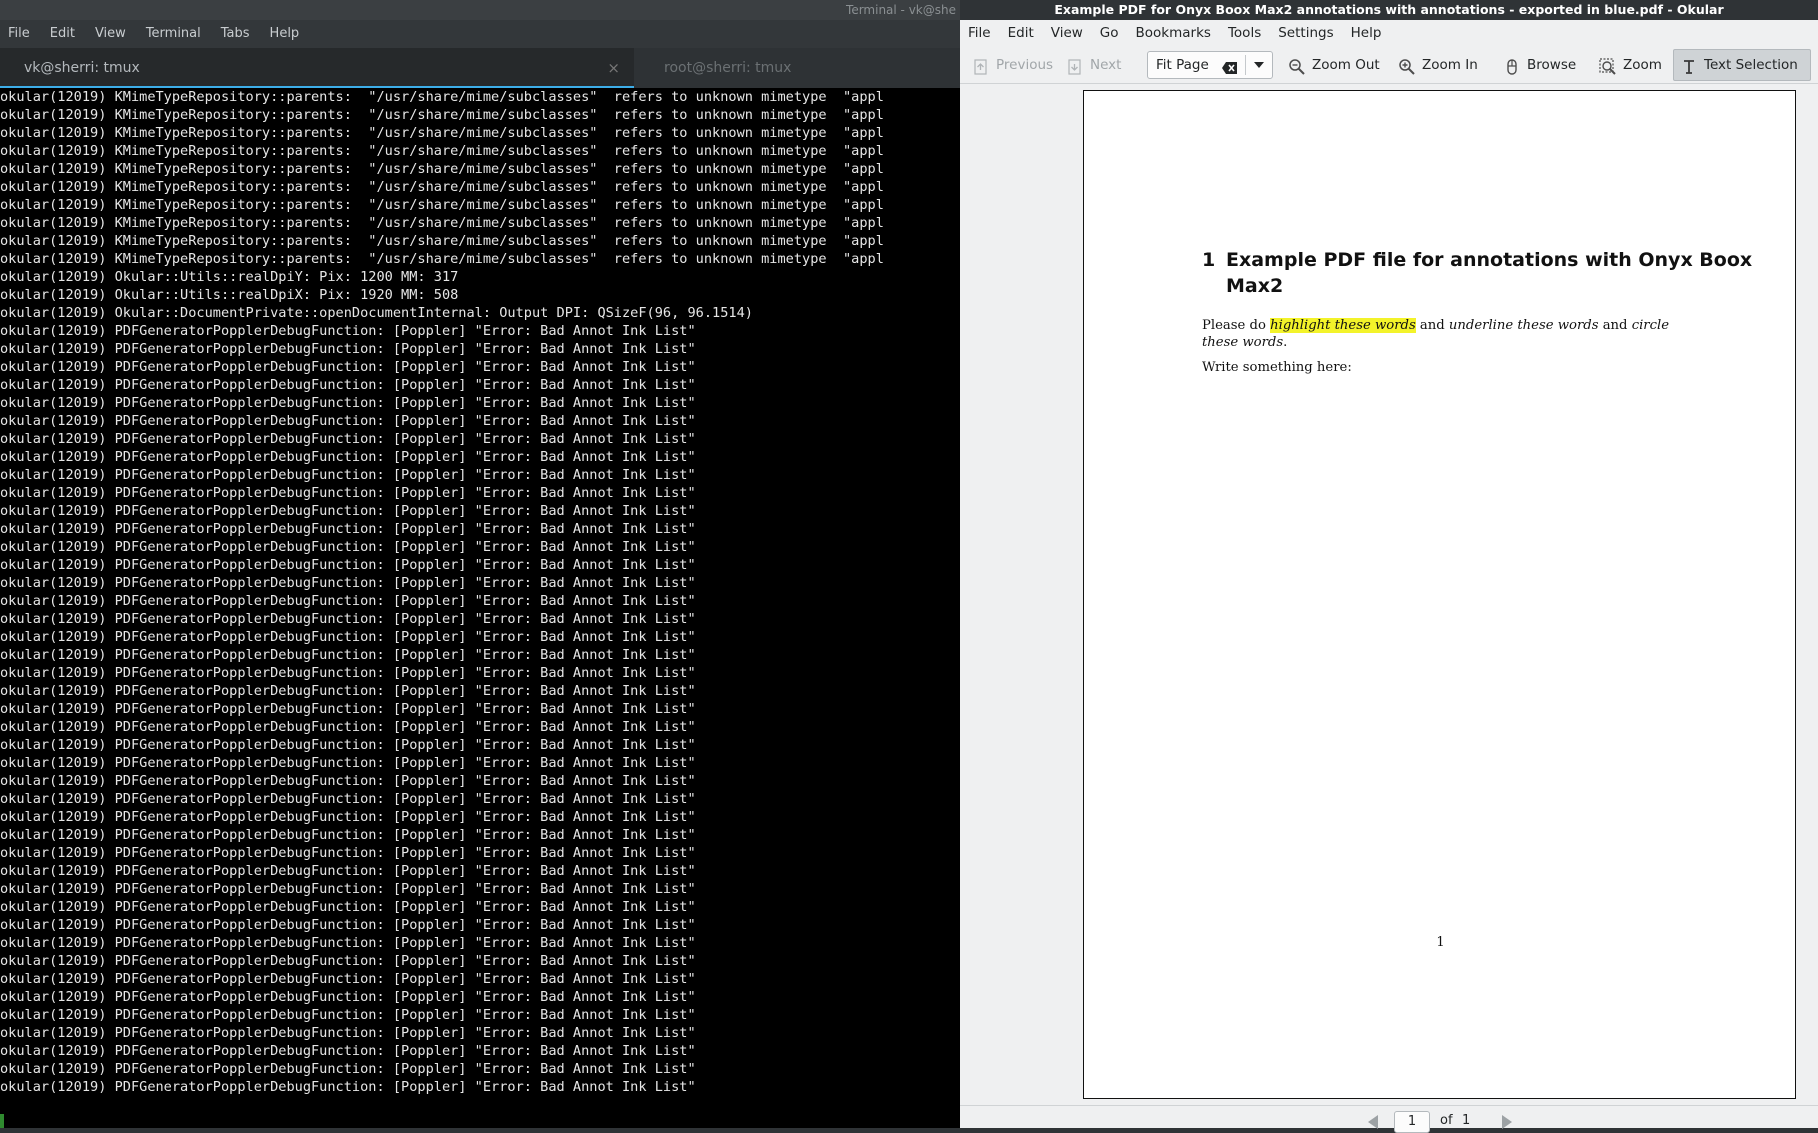 The image size is (1818, 1133). Describe the element at coordinates (1109, 33) in the screenshot. I see `okular-menu-go: Go` at that location.